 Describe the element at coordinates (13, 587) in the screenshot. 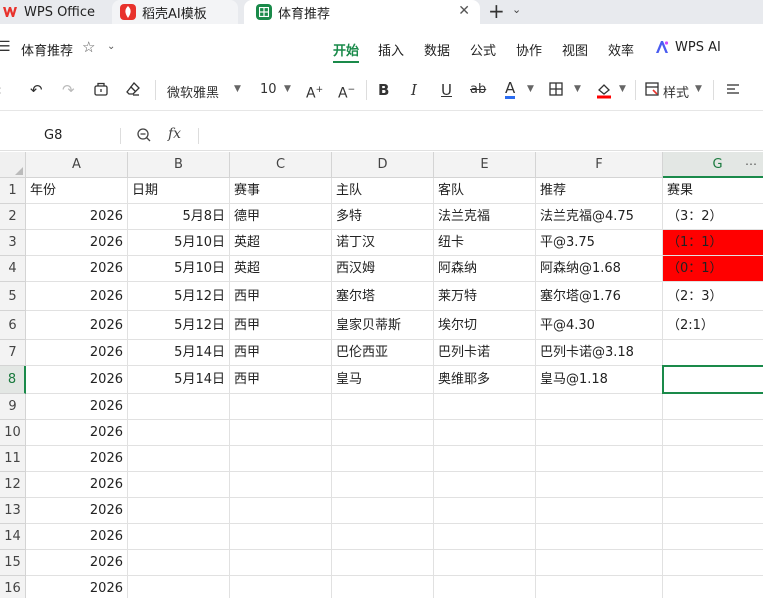

I see `row-header-16: 16` at that location.